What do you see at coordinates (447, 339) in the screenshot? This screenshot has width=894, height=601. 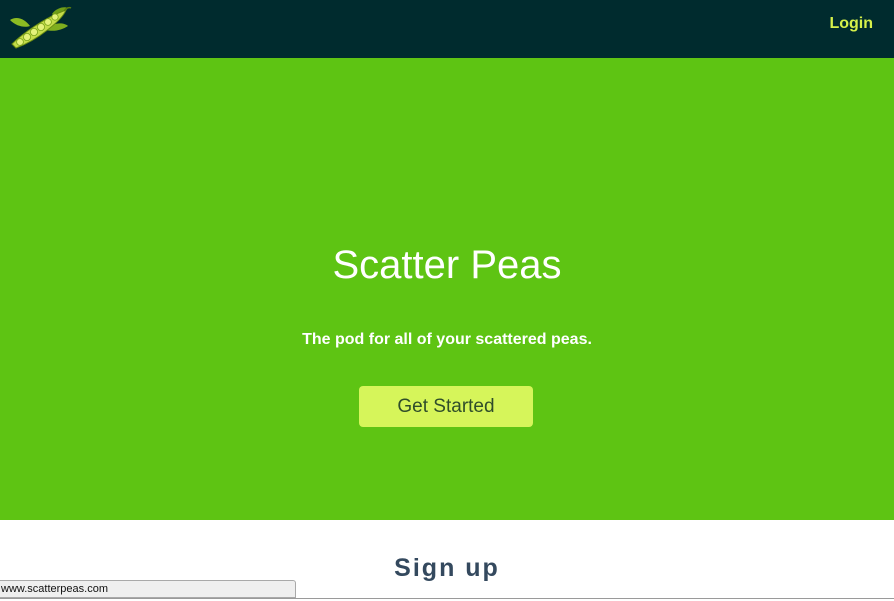 I see `hero-tagline: The pod for all of your scattered peas.` at bounding box center [447, 339].